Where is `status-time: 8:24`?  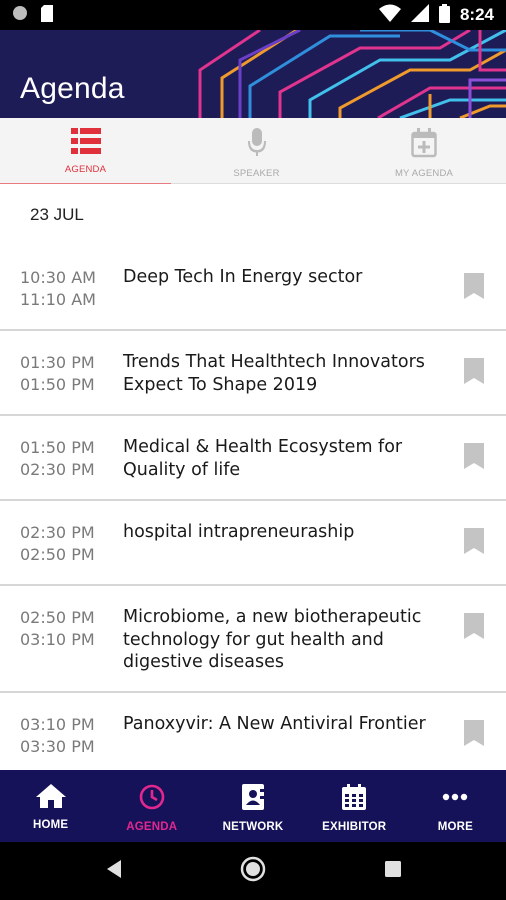
status-time: 8:24 is located at coordinates (476, 14).